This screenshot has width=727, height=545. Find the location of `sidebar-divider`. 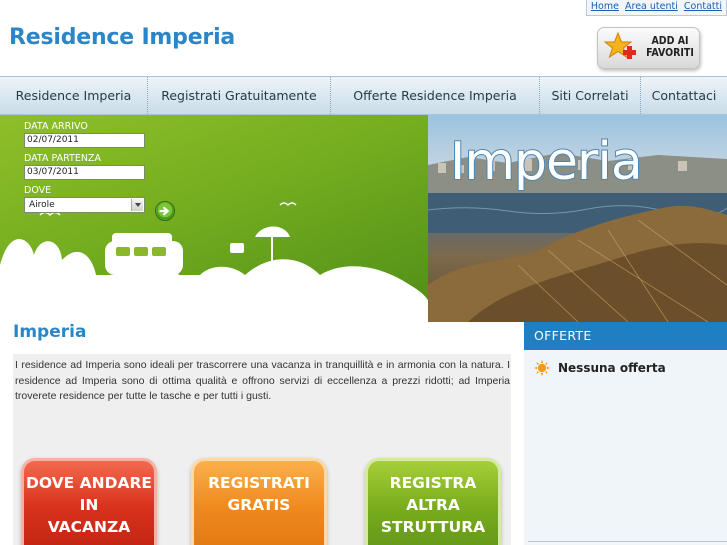

sidebar-divider is located at coordinates (627, 541).